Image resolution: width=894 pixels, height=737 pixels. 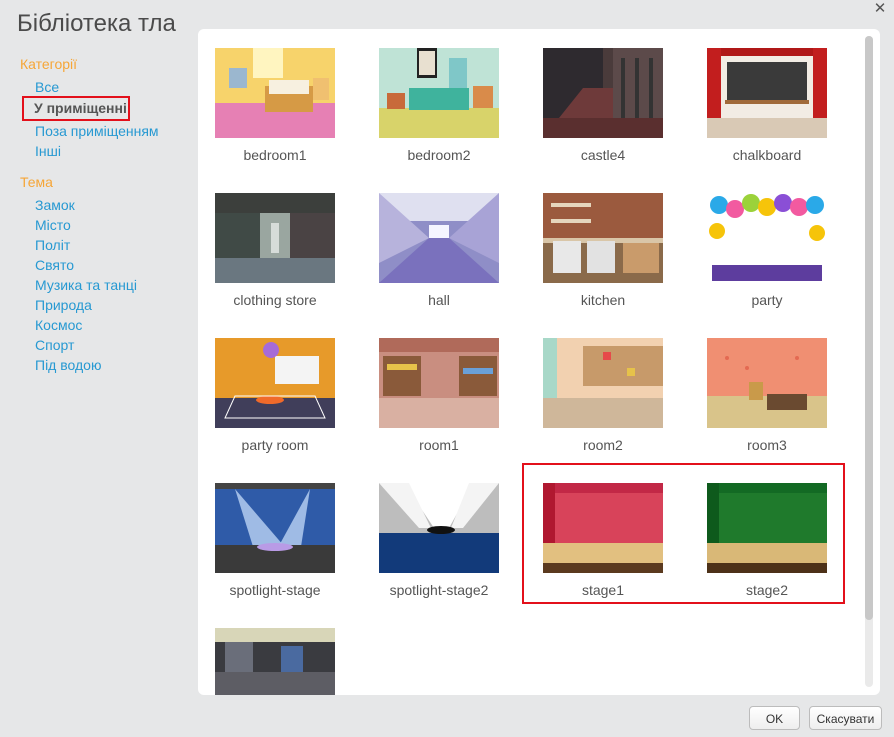 What do you see at coordinates (439, 528) in the screenshot?
I see `spotlight-stage2-thumbnail` at bounding box center [439, 528].